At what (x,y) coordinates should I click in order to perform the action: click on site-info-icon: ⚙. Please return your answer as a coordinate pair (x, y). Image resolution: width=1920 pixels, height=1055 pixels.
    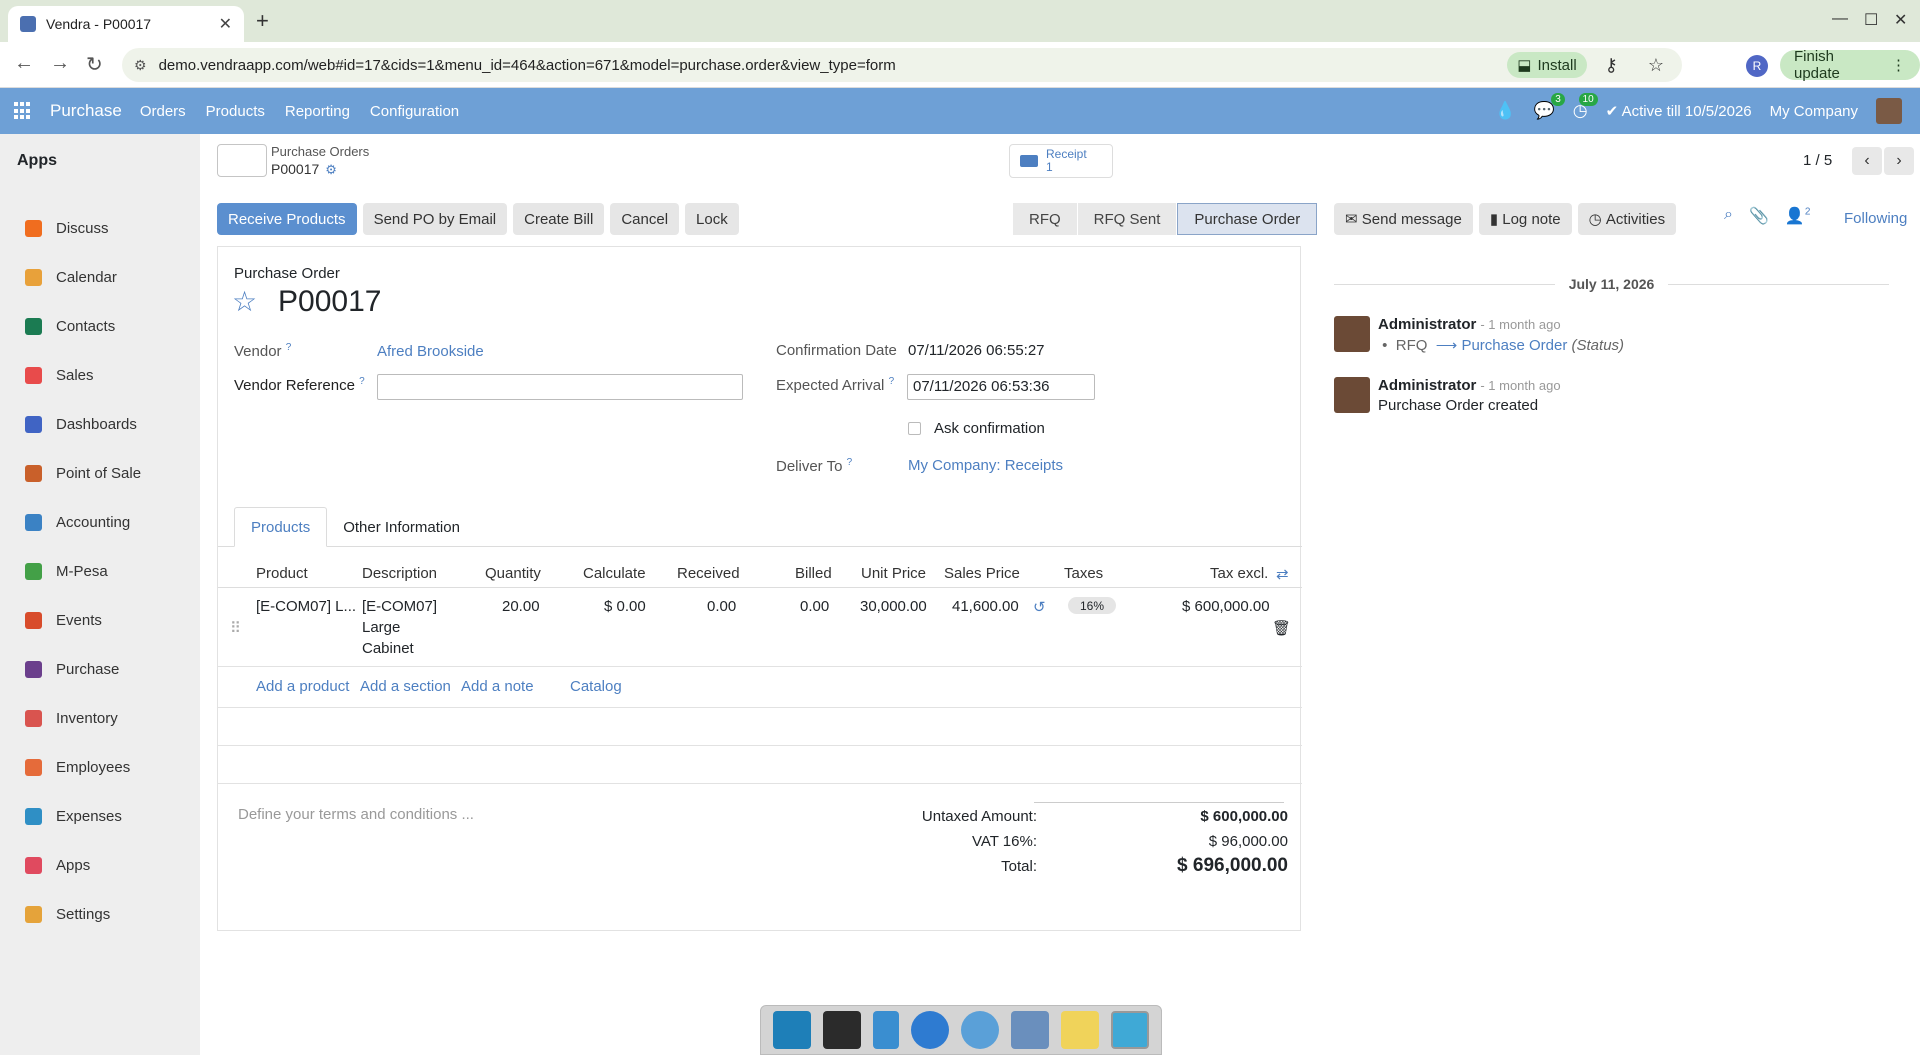
    Looking at the image, I should click on (140, 65).